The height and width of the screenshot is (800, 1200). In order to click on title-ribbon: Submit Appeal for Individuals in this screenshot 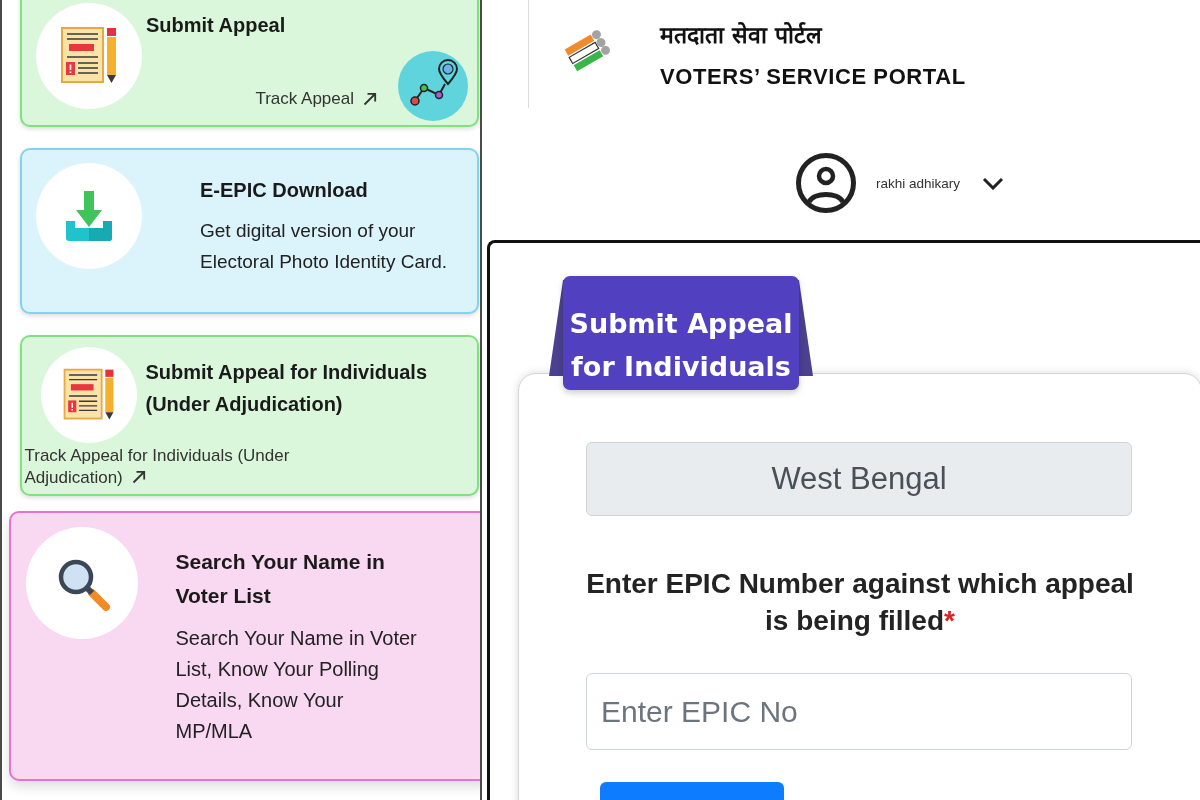, I will do `click(681, 333)`.